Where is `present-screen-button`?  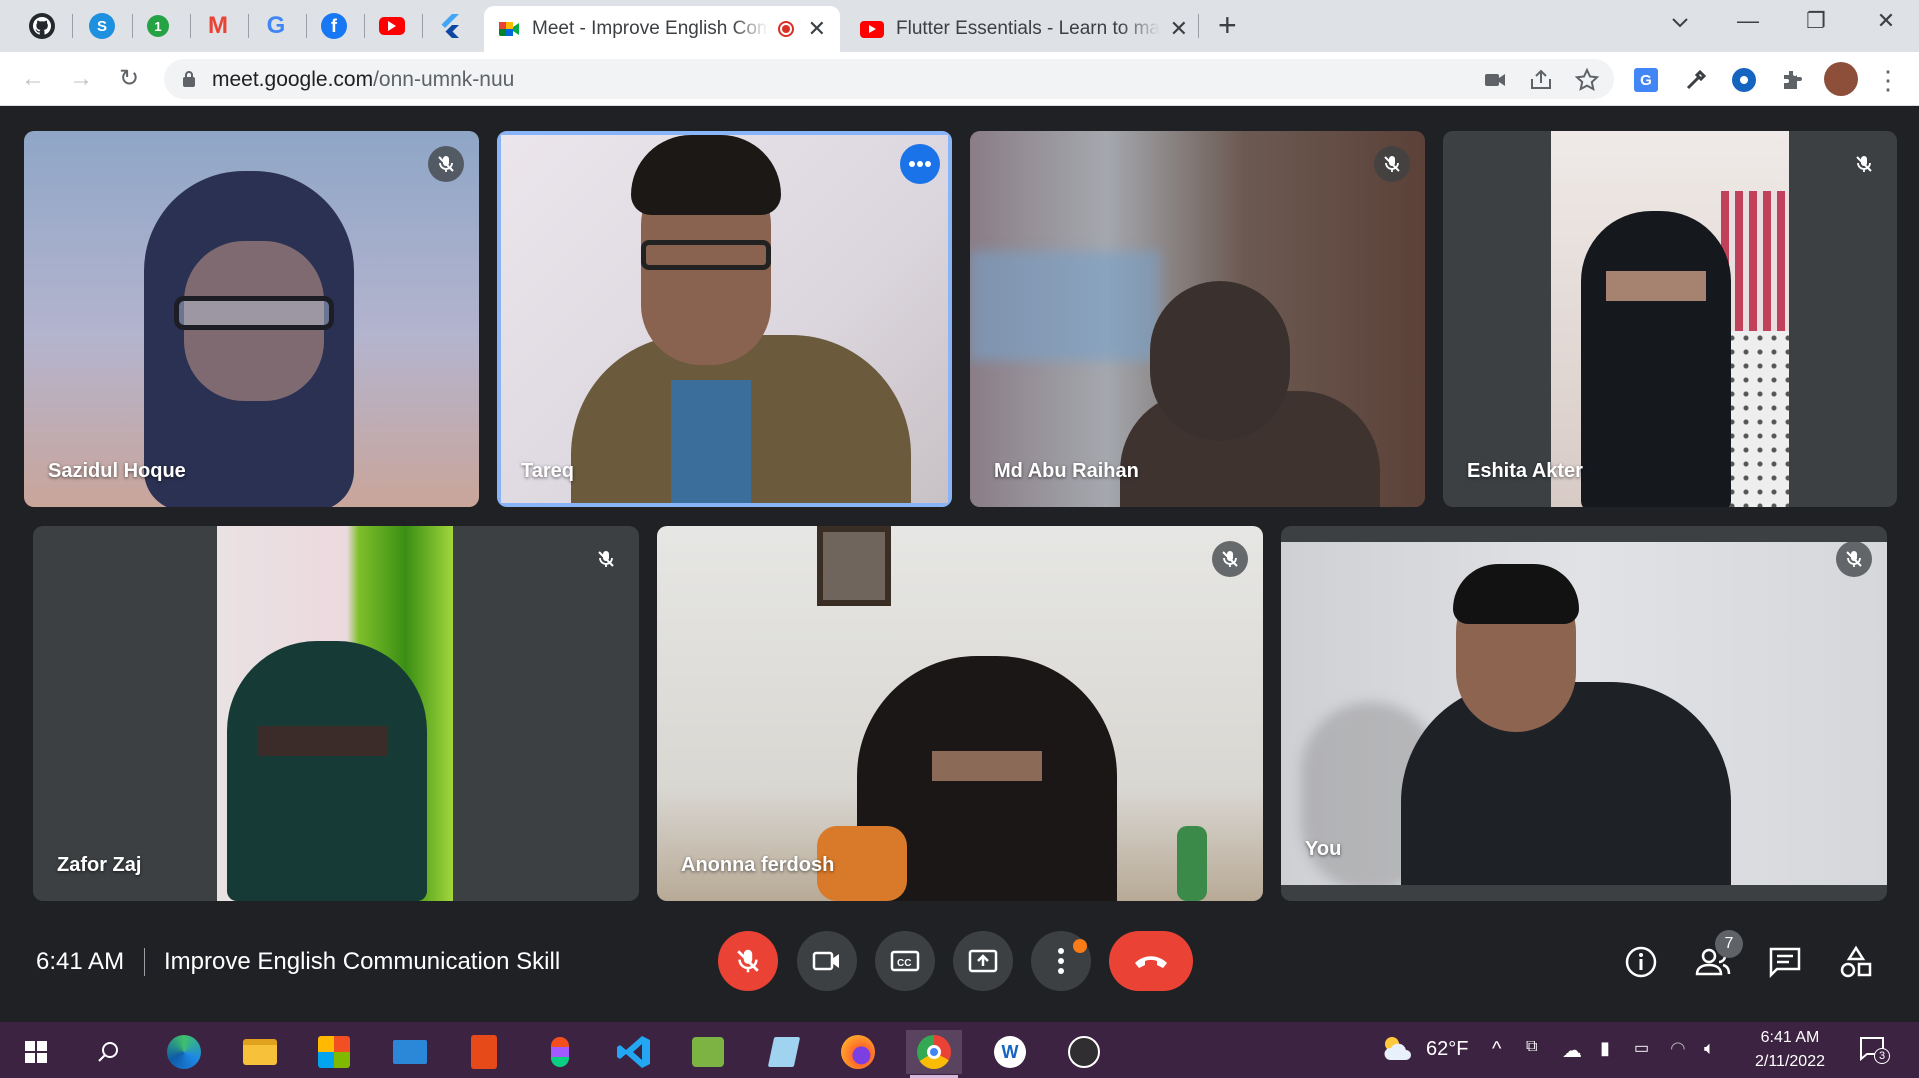
present-screen-button is located at coordinates (983, 961).